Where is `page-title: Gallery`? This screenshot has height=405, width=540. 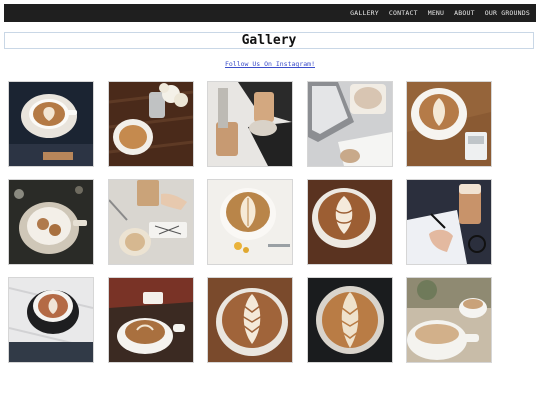
page-title: Gallery is located at coordinates (269, 40).